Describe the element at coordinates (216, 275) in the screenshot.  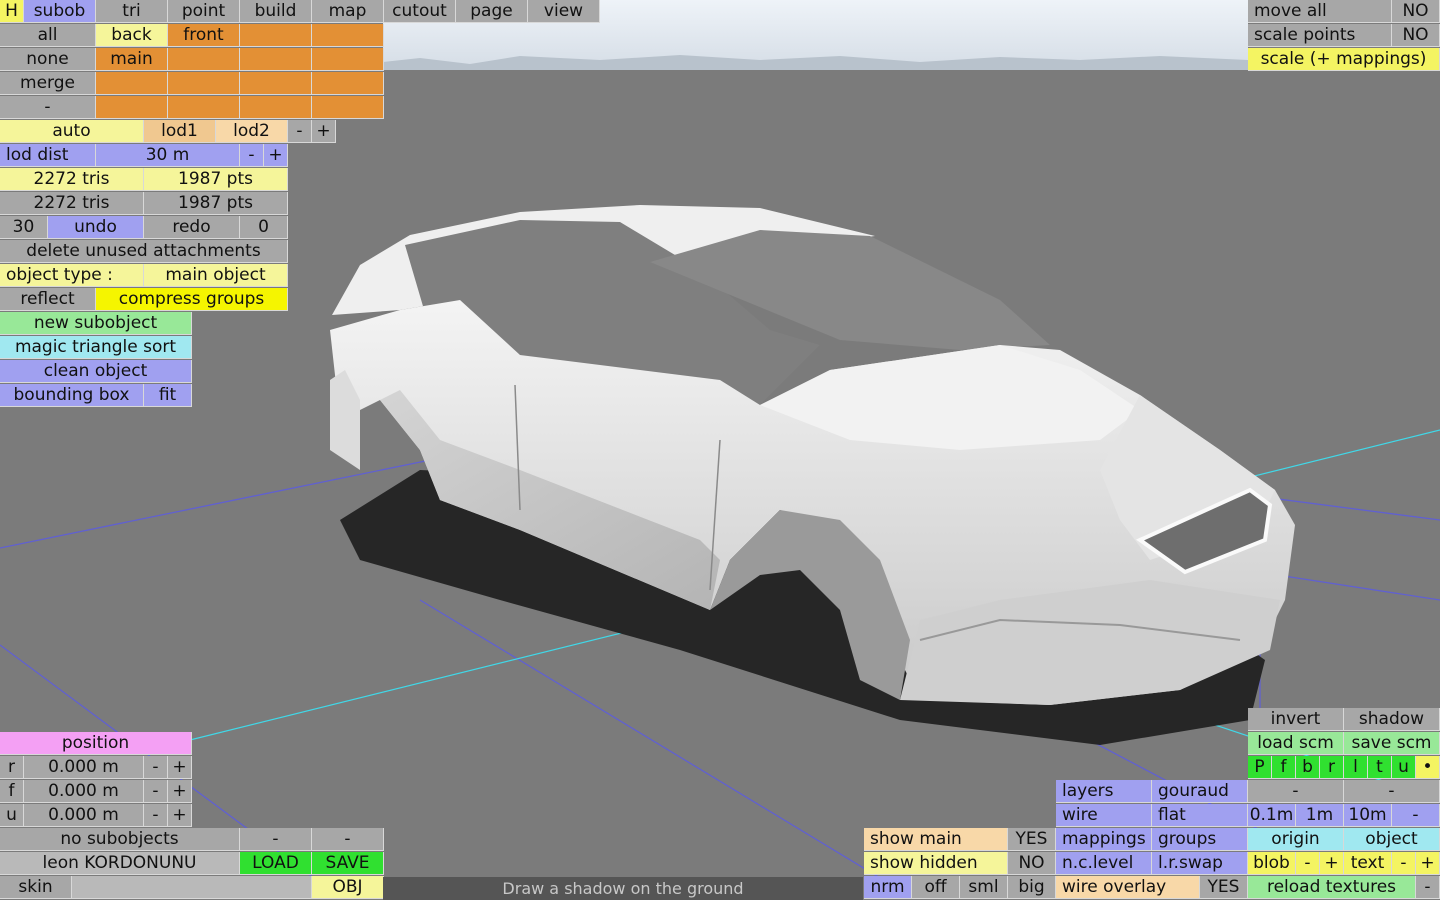
I see `object-type-value: main object` at that location.